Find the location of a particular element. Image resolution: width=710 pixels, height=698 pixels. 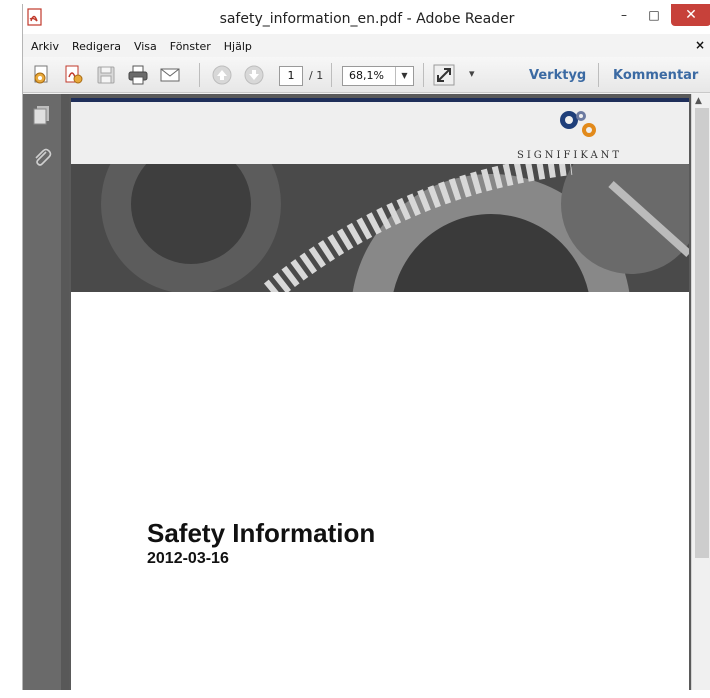

page-total-label: / 1 is located at coordinates (316, 75).